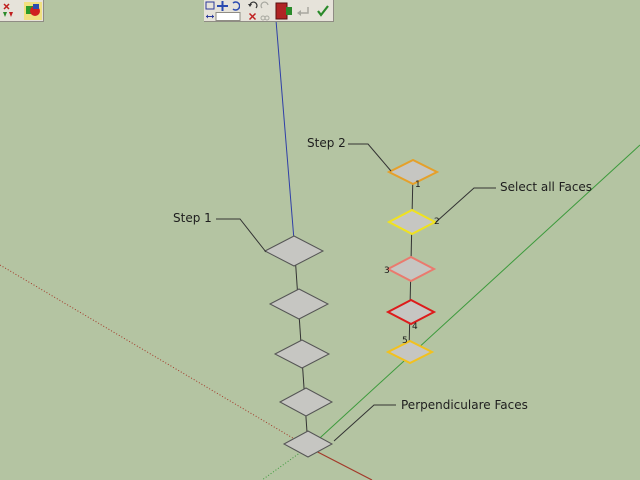 The width and height of the screenshot is (640, 480). Describe the element at coordinates (269, 11) in the screenshot. I see `toolbar-right` at that location.